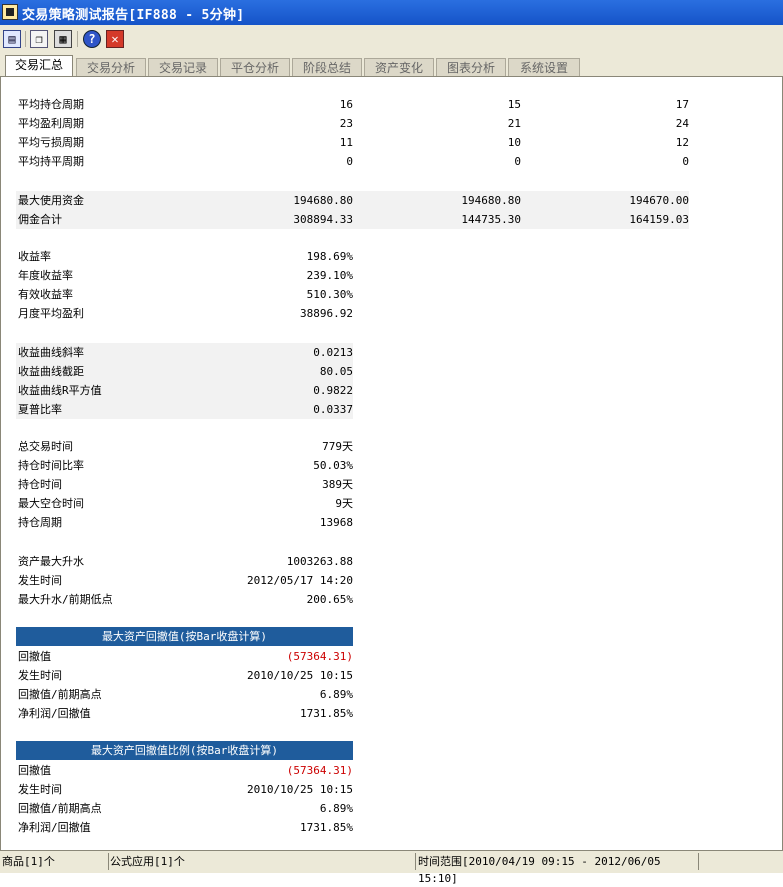 This screenshot has height=887, width=783. Describe the element at coordinates (184, 371) in the screenshot. I see `table-row: 收益曲线截距 80.05` at that location.